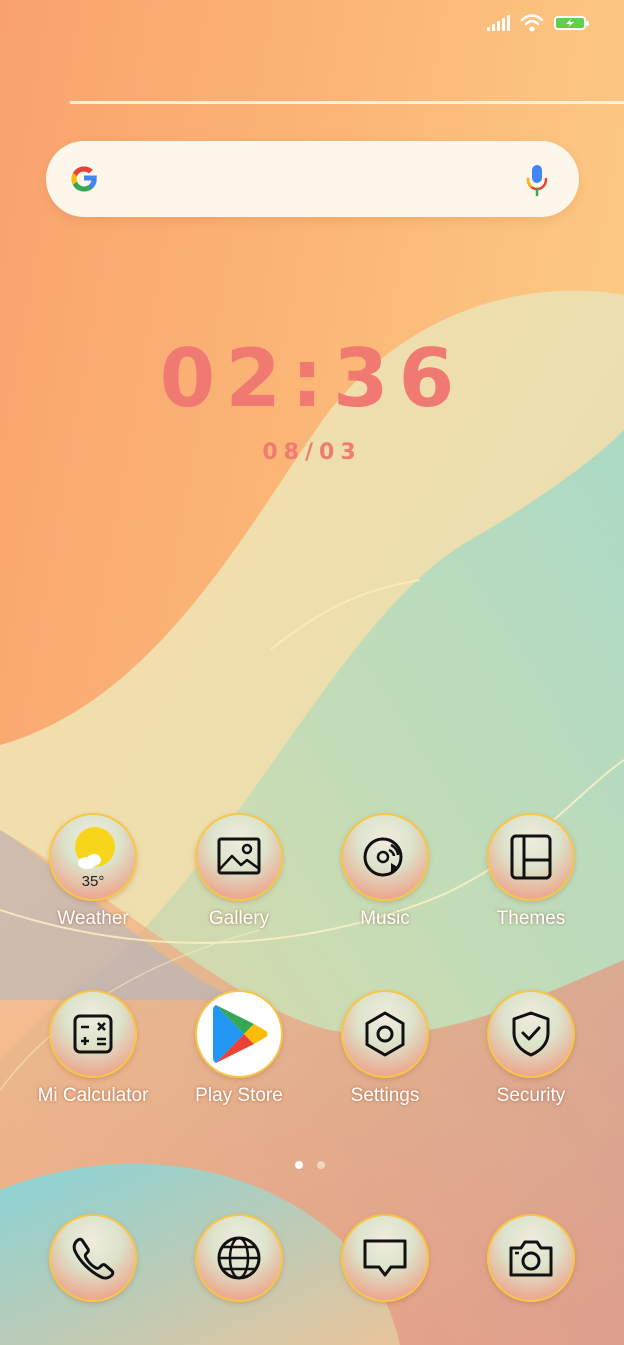  I want to click on app-mi-calculator: Mi Calculator, so click(93, 1048).